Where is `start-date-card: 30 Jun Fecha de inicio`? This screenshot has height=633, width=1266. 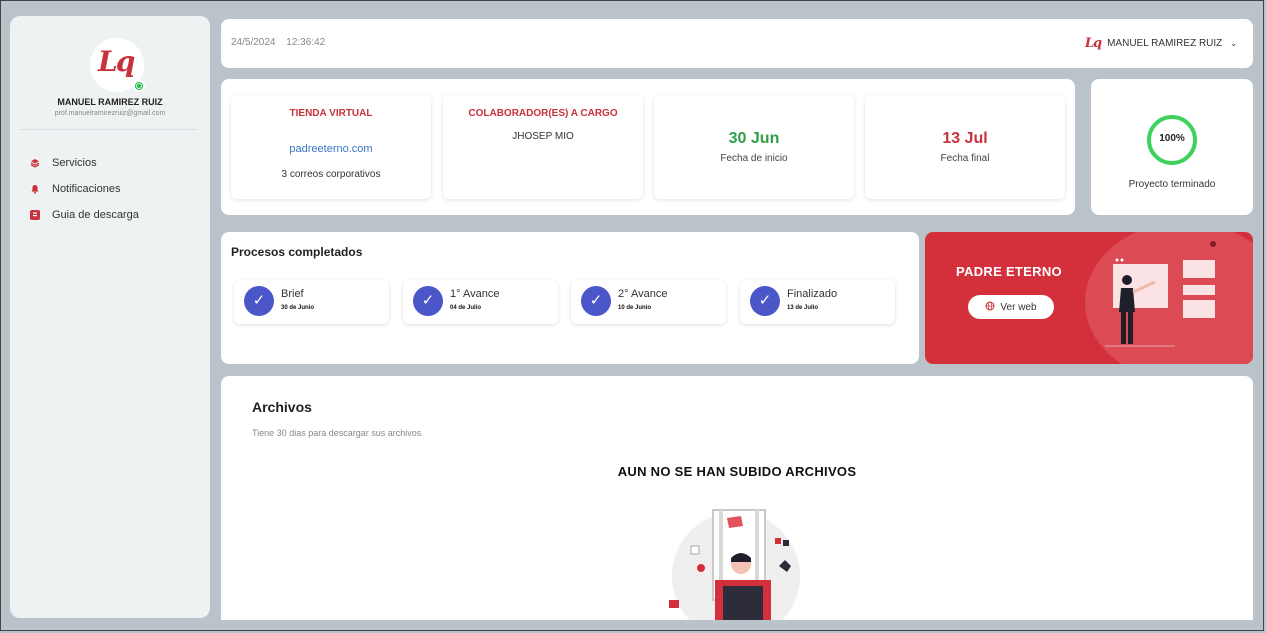
start-date-card: 30 Jun Fecha de inicio is located at coordinates (754, 147).